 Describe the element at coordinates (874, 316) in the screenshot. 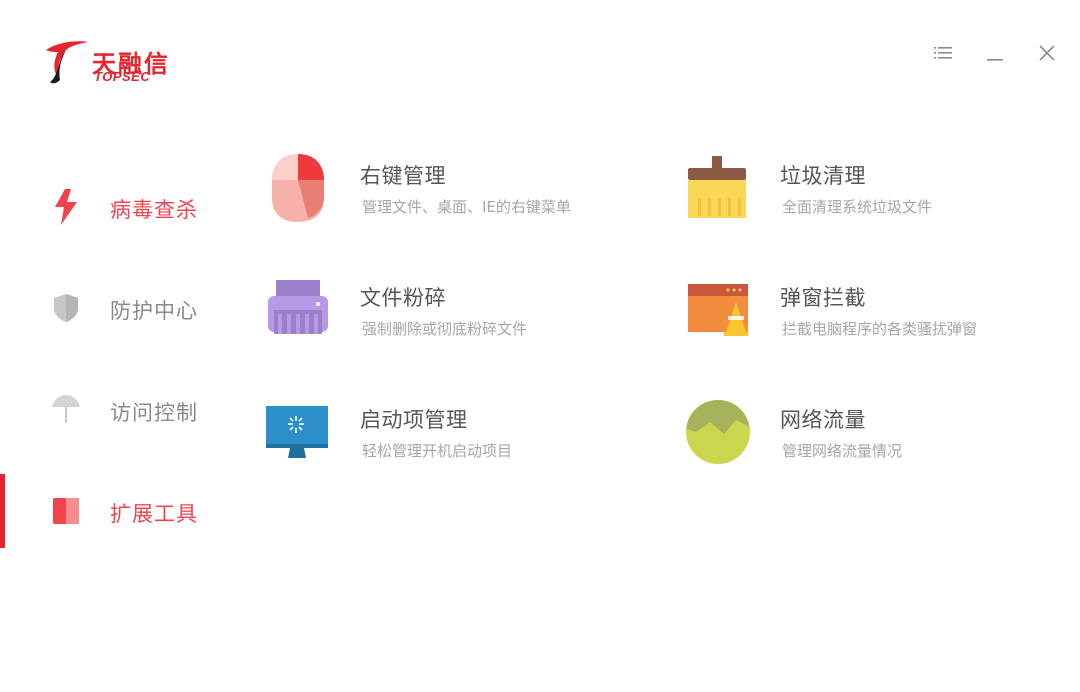

I see `tool-popup-blocker: 弹窗拦截 拦截电脑程序的各类骚扰弹窗` at that location.